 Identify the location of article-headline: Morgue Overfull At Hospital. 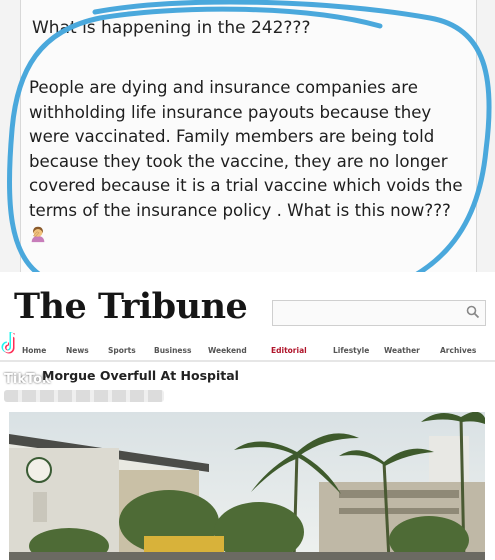
(140, 375).